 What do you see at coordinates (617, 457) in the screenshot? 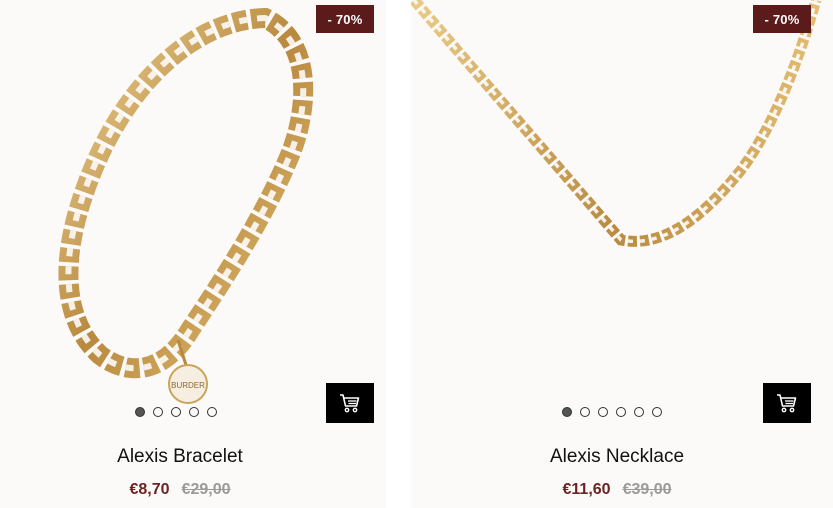
I see `product-name: Alexis Necklace` at bounding box center [617, 457].